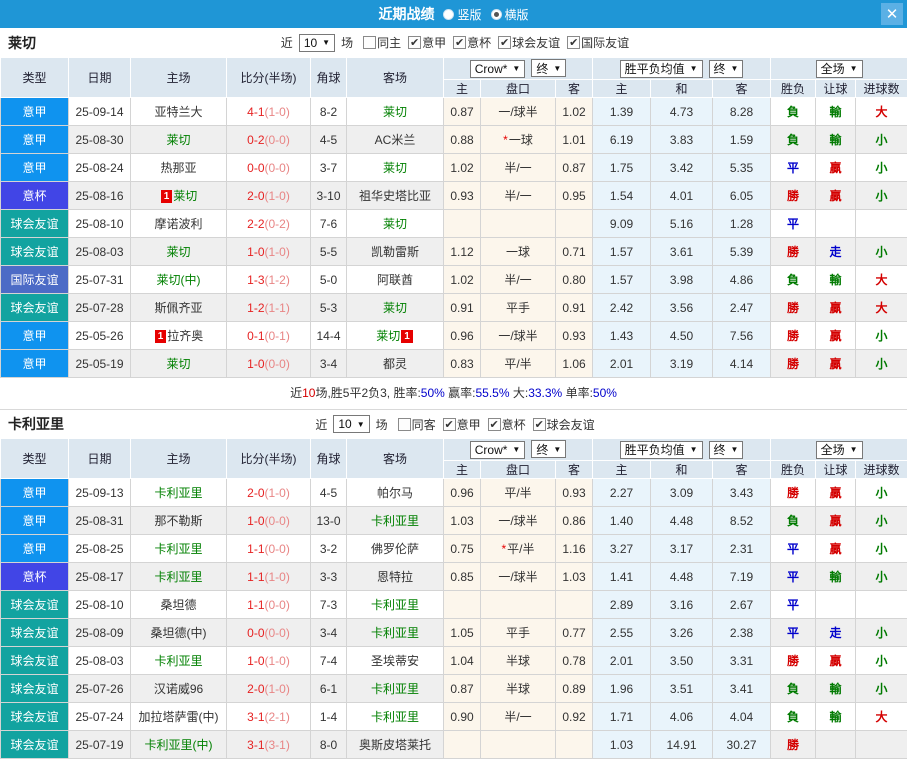 The width and height of the screenshot is (907, 759). I want to click on column-subheader: 主, so click(622, 89).